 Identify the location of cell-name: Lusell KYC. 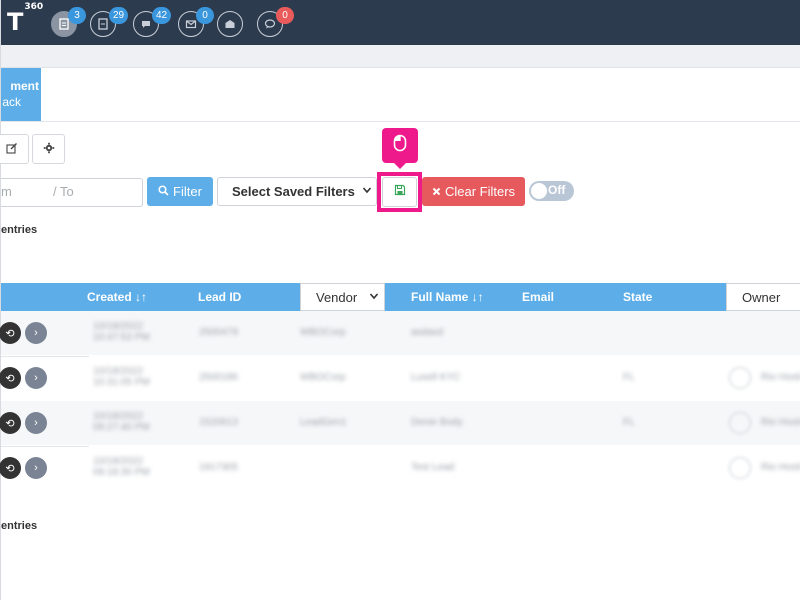
(436, 377).